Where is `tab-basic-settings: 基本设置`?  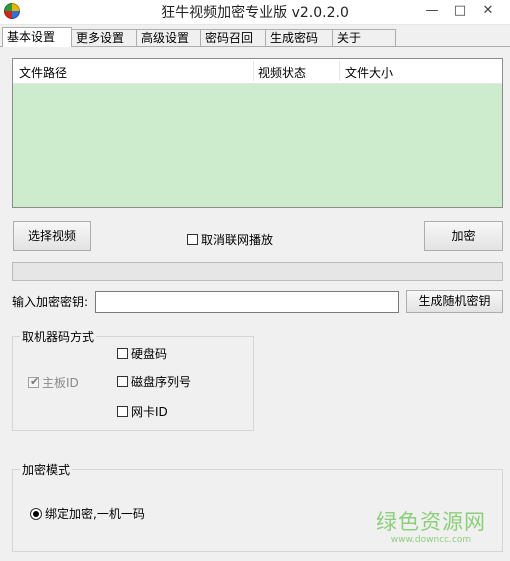 tab-basic-settings: 基本设置 is located at coordinates (37, 37).